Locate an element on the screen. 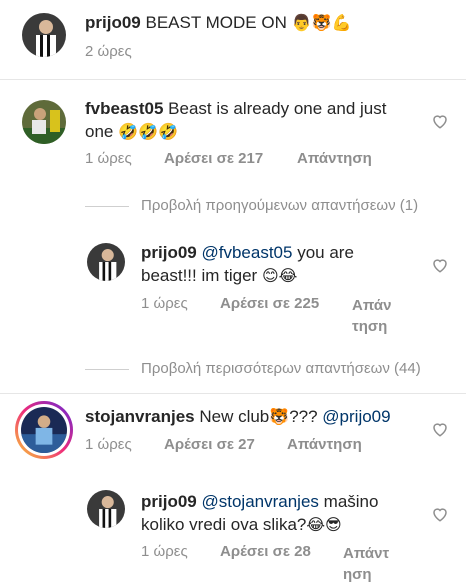 The height and width of the screenshot is (588, 466). comment-likes: Αρέσει σε 27 is located at coordinates (209, 444).